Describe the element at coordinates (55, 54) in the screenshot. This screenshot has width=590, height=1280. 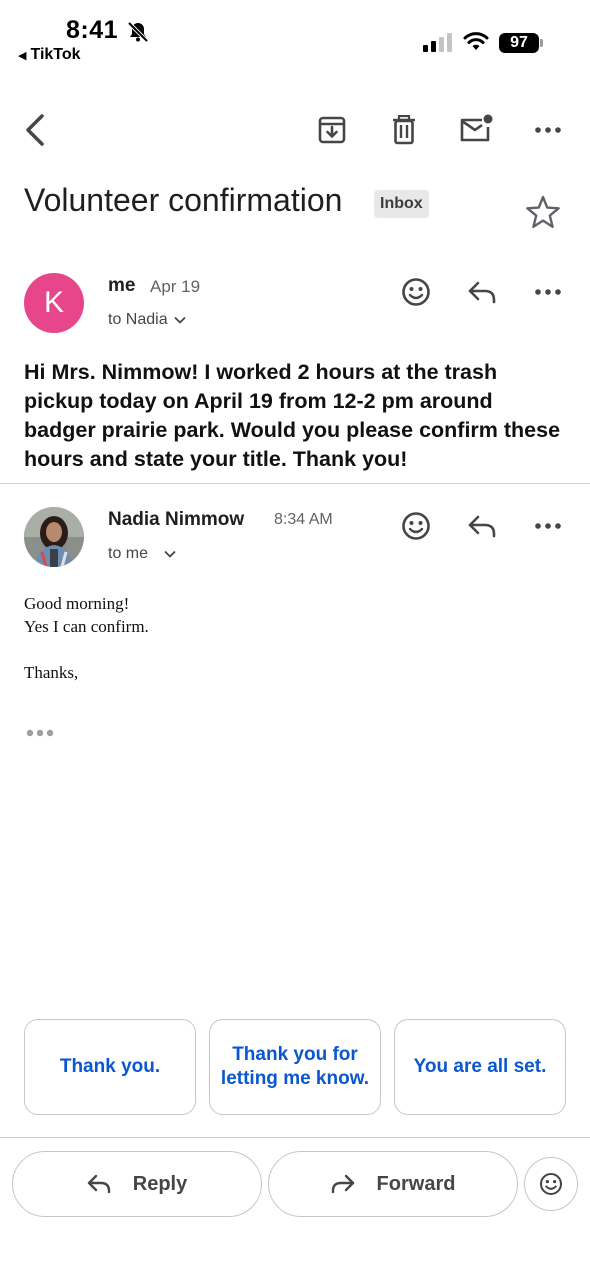
I see `back-app-label: TikTok` at that location.